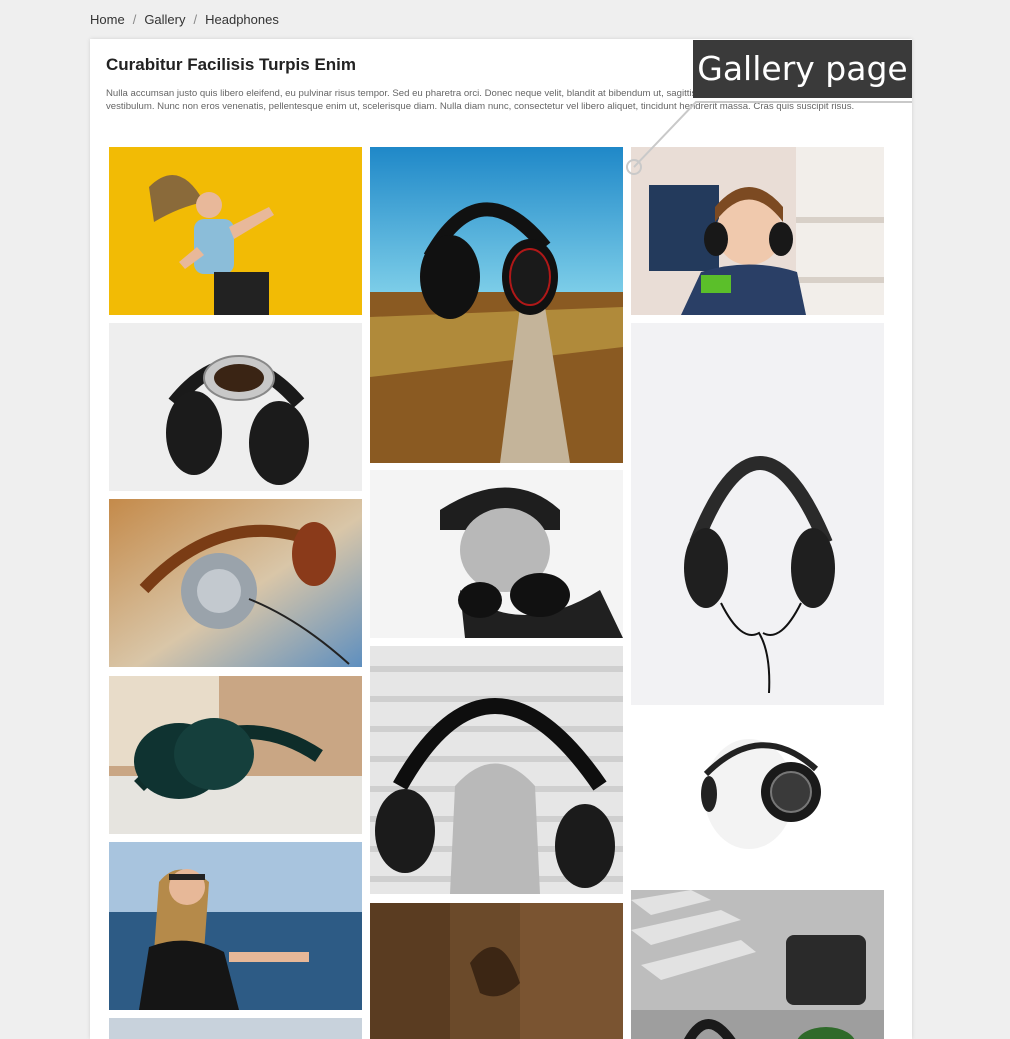  I want to click on gallery-image-wooden-surface, so click(496, 971).